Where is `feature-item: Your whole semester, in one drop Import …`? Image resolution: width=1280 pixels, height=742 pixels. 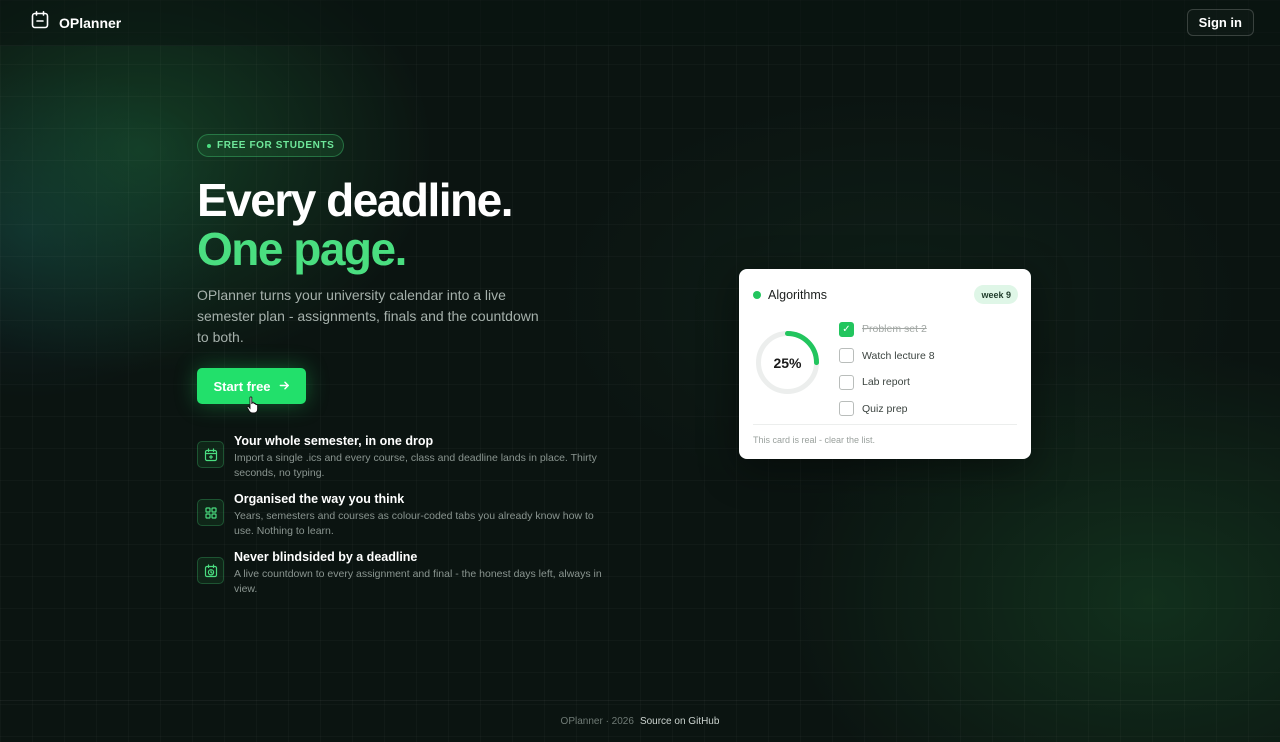 feature-item: Your whole semester, in one drop Import … is located at coordinates (402, 461).